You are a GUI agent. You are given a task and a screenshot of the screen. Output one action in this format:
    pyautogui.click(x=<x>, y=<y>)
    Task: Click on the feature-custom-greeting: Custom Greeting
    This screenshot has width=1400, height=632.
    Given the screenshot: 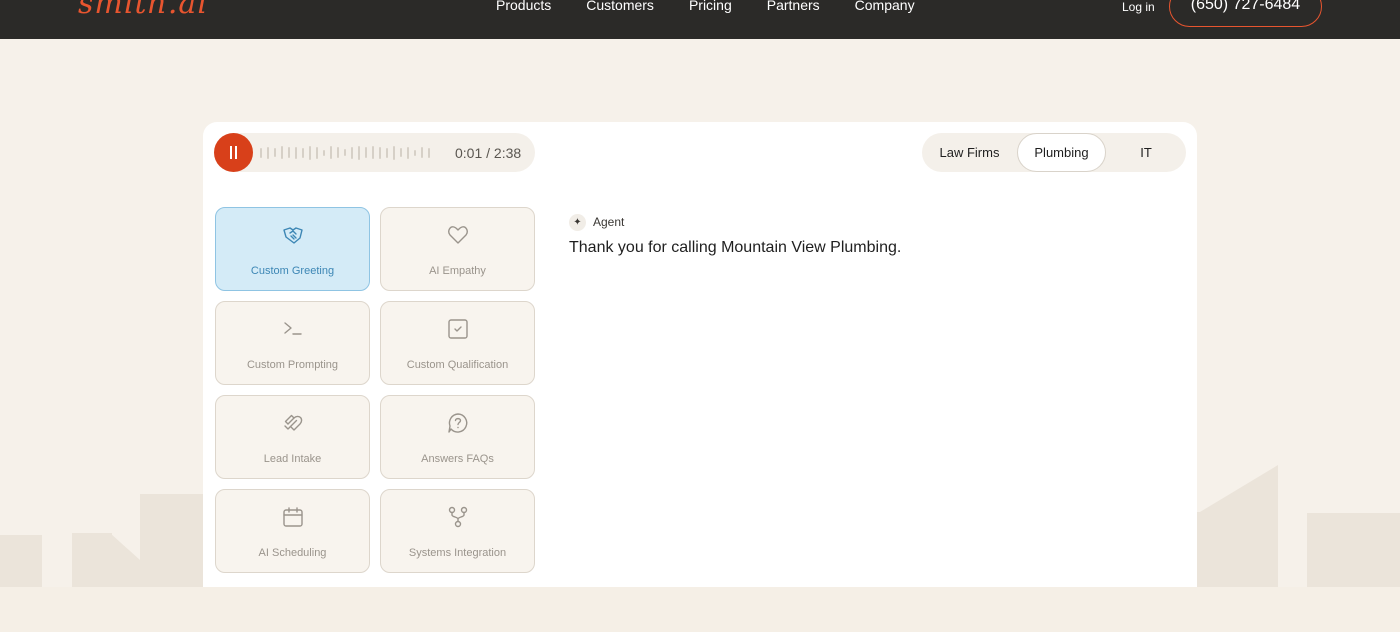 What is the action you would take?
    pyautogui.click(x=292, y=249)
    